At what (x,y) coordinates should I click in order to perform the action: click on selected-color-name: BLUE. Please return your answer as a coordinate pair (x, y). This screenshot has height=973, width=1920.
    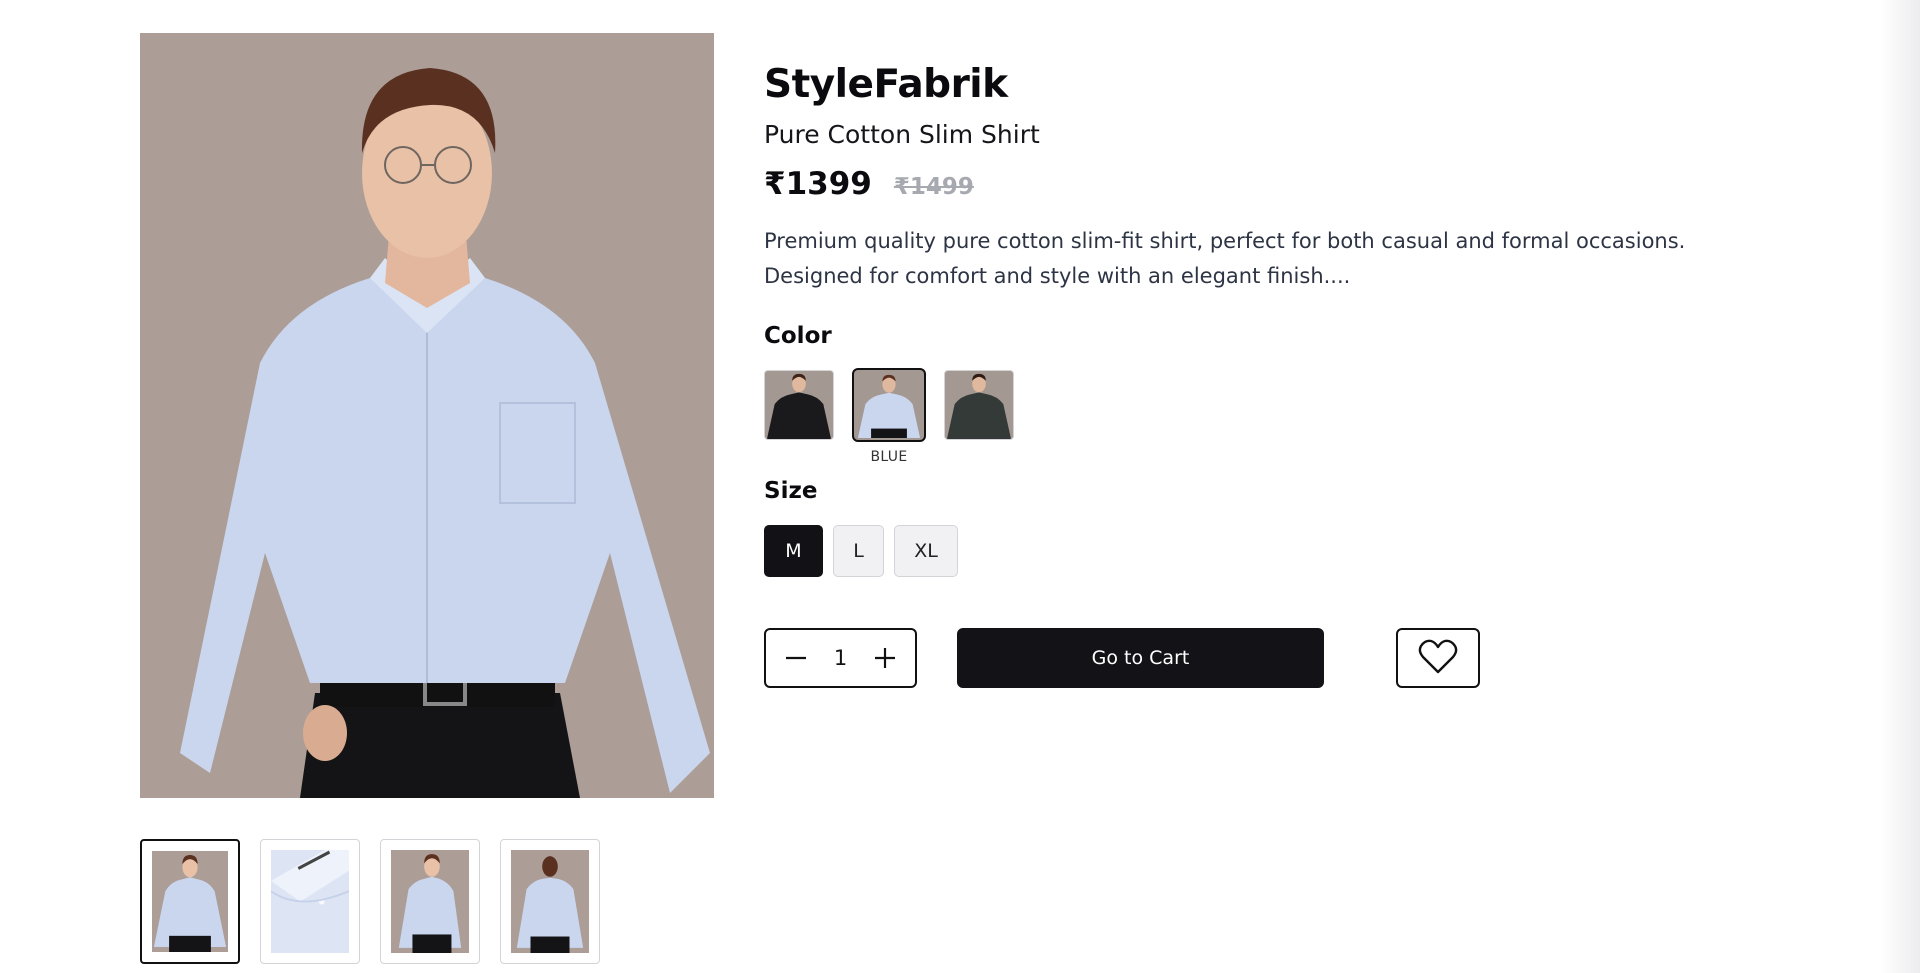
    Looking at the image, I should click on (889, 457).